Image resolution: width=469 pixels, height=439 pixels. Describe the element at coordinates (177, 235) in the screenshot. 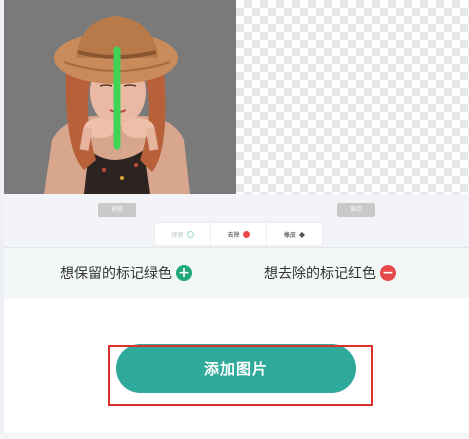

I see `tool-label-keep: 保留` at that location.